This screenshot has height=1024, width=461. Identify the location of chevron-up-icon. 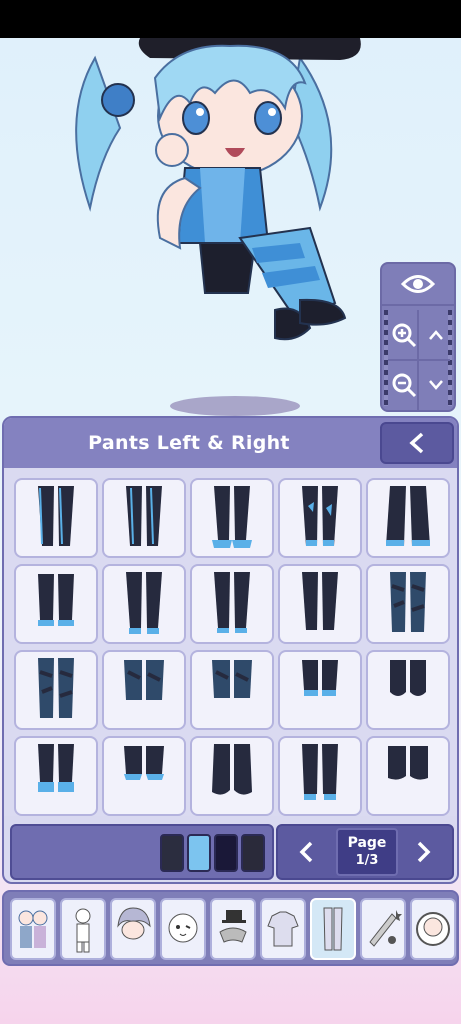
(436, 335).